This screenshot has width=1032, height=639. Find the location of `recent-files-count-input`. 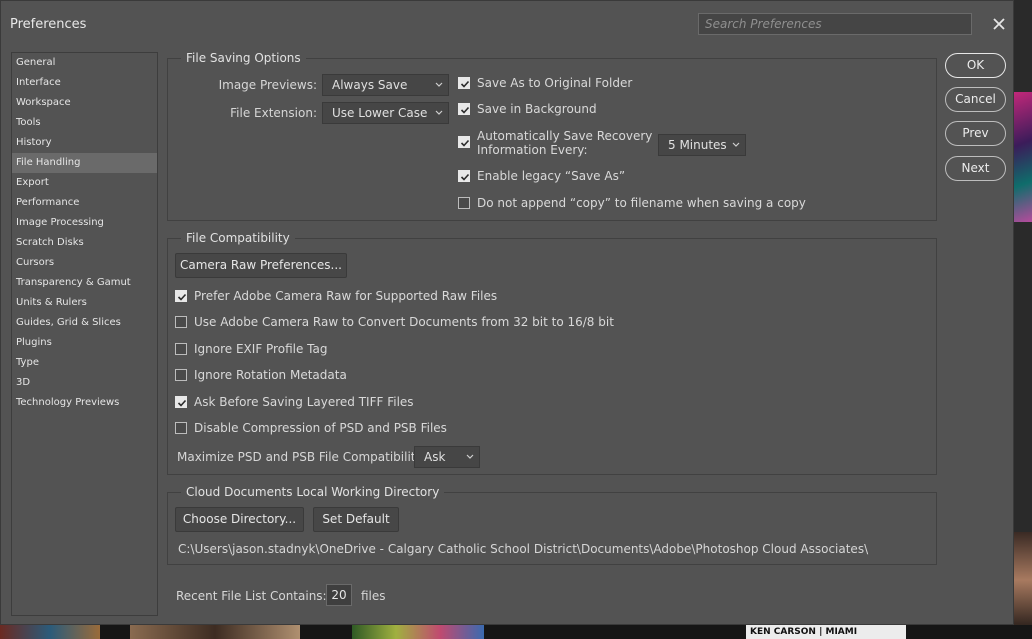

recent-files-count-input is located at coordinates (339, 595).